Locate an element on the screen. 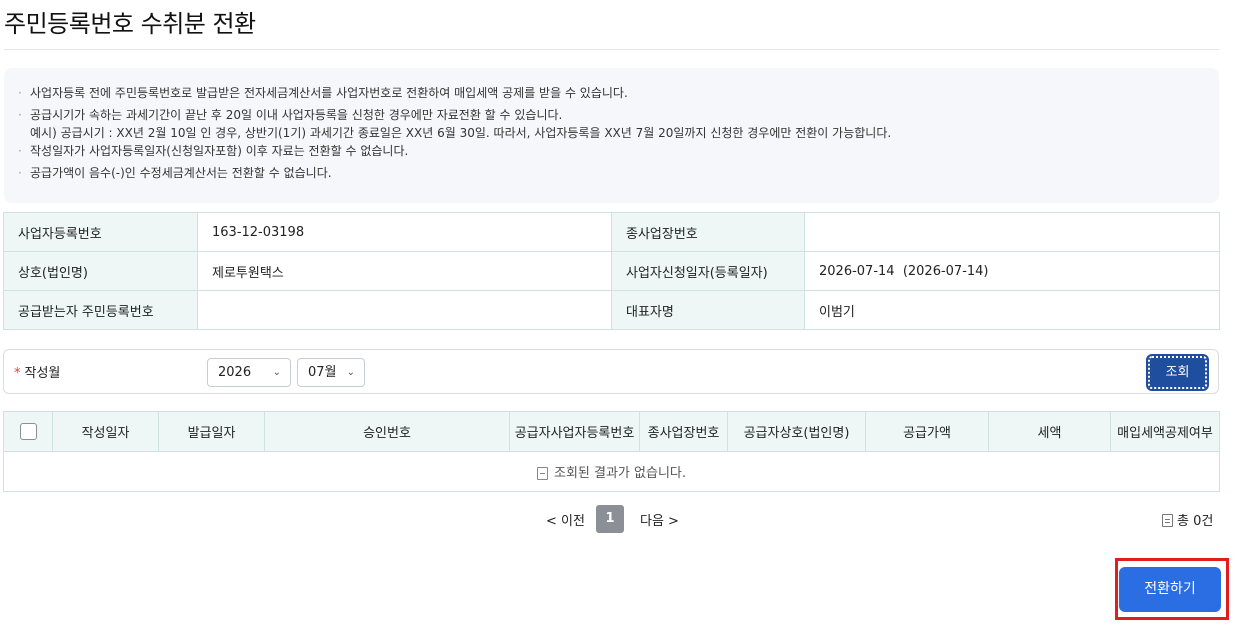 This screenshot has height=632, width=1238. page-title: 주민등록번호 수취분 전환 is located at coordinates (130, 24).